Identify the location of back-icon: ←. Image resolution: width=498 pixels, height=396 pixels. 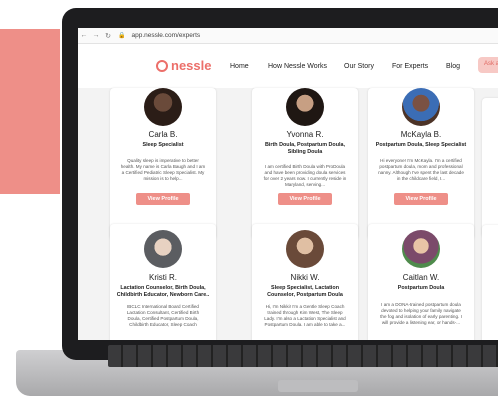
(84, 35).